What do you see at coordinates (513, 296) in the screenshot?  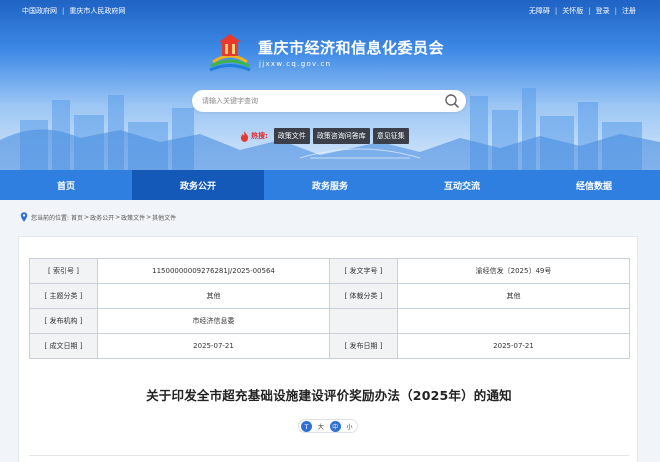 I see `genre-category-value: 其他` at bounding box center [513, 296].